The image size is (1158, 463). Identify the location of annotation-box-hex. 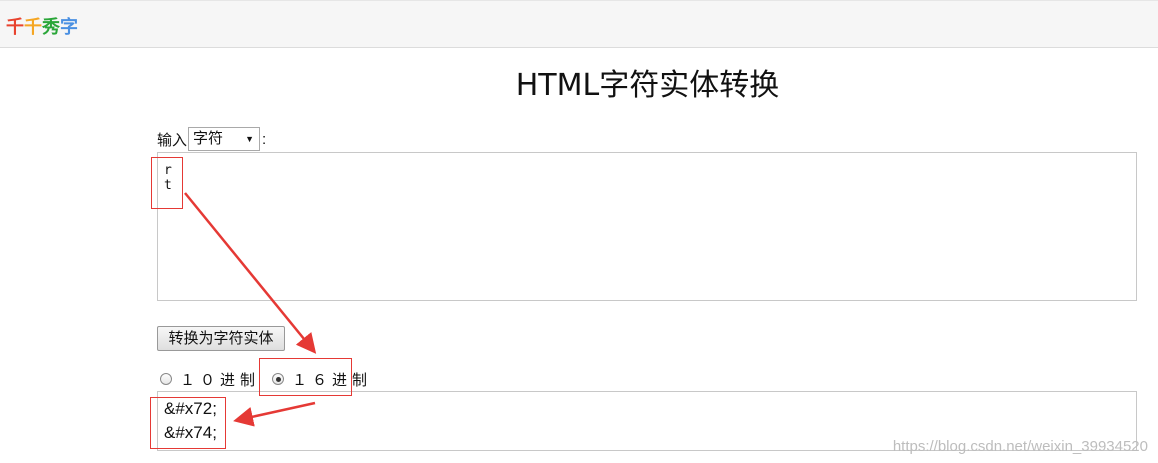
(305, 377).